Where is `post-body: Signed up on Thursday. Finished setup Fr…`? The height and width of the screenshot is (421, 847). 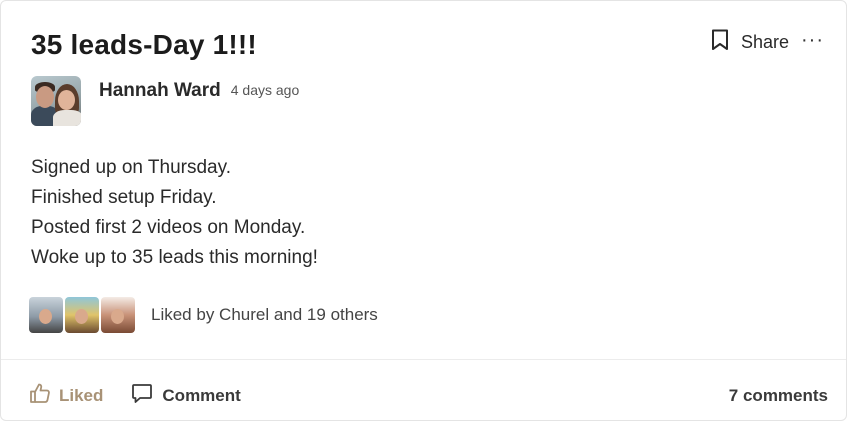
post-body: Signed up on Thursday. Finished setup Fr… is located at coordinates (174, 213).